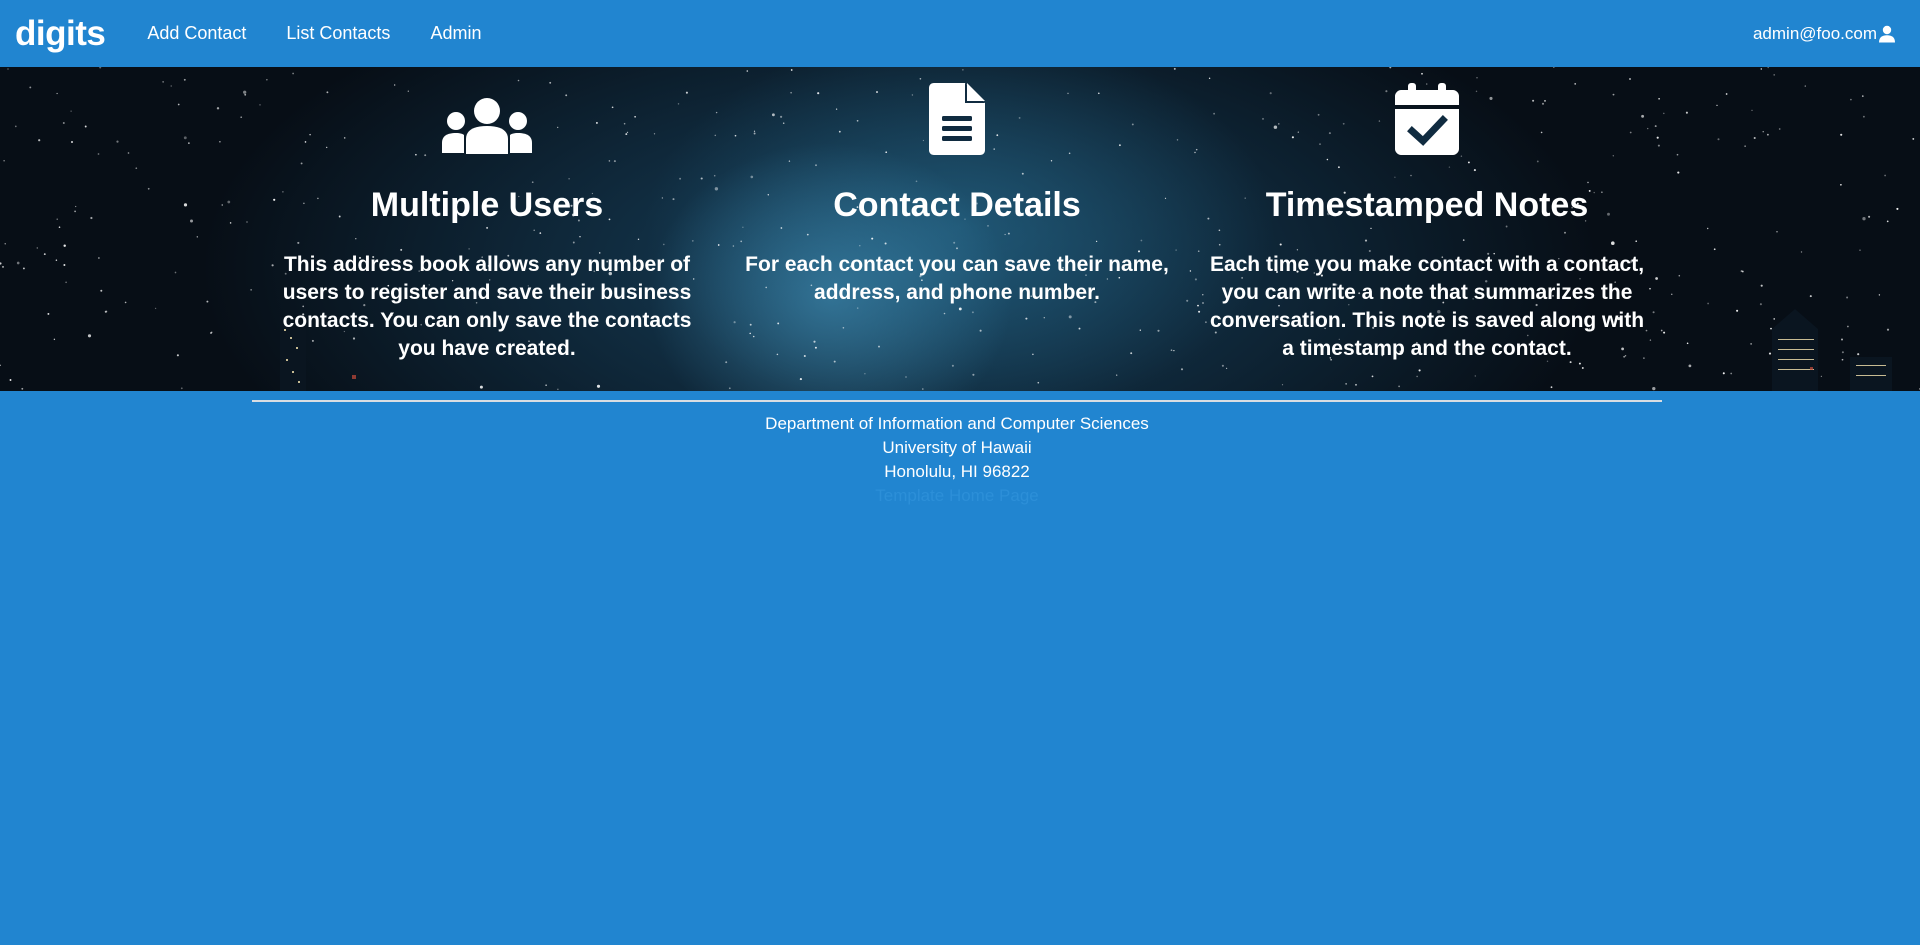  Describe the element at coordinates (1814, 33) in the screenshot. I see `user-email: admin@foo.com` at that location.